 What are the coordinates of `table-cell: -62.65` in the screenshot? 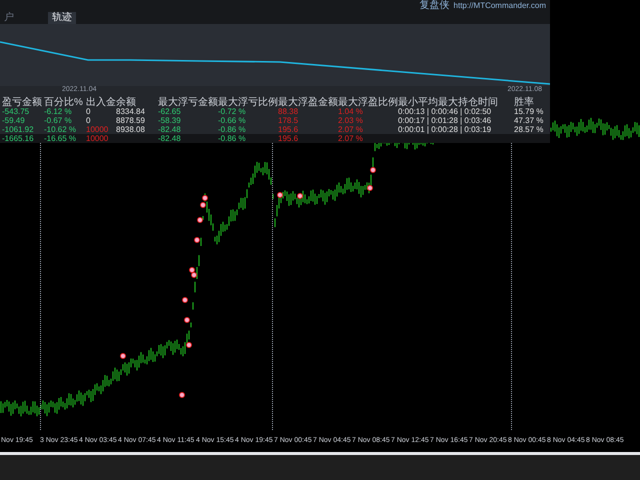 It's located at (169, 111).